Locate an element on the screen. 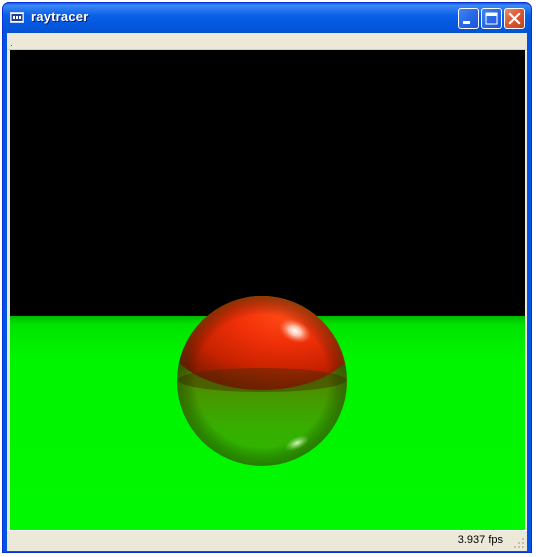 Image resolution: width=536 pixels, height=557 pixels. fps-readout: 3.937 fps is located at coordinates (480, 540).